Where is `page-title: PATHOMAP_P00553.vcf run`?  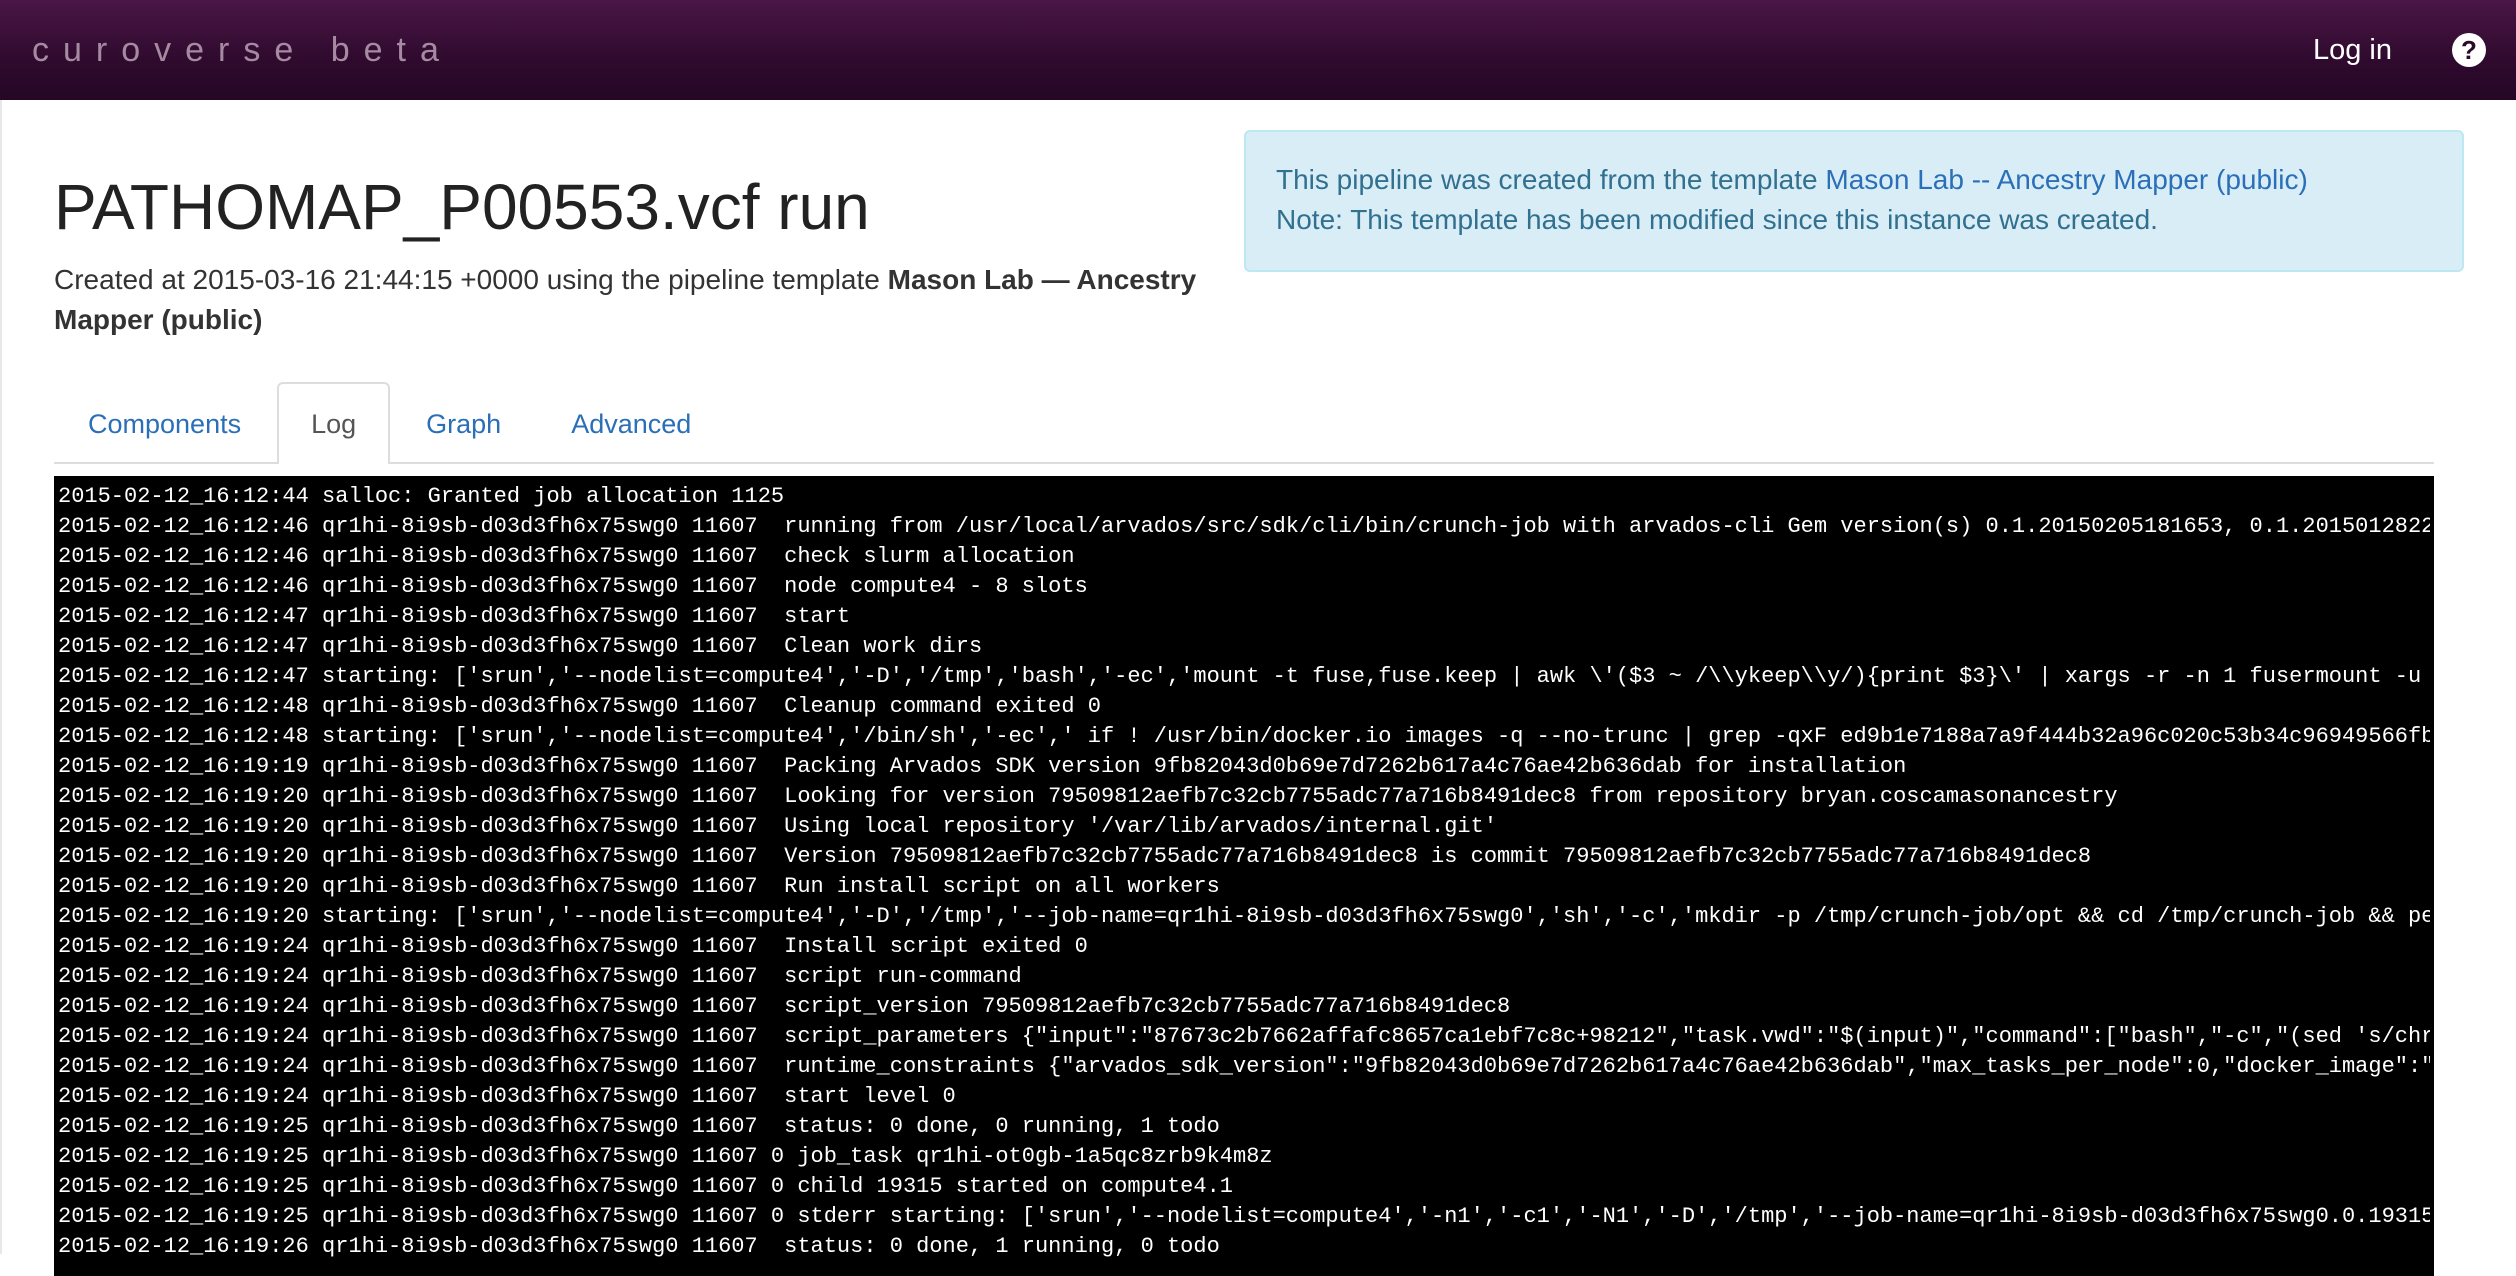 page-title: PATHOMAP_P00553.vcf run is located at coordinates (462, 207).